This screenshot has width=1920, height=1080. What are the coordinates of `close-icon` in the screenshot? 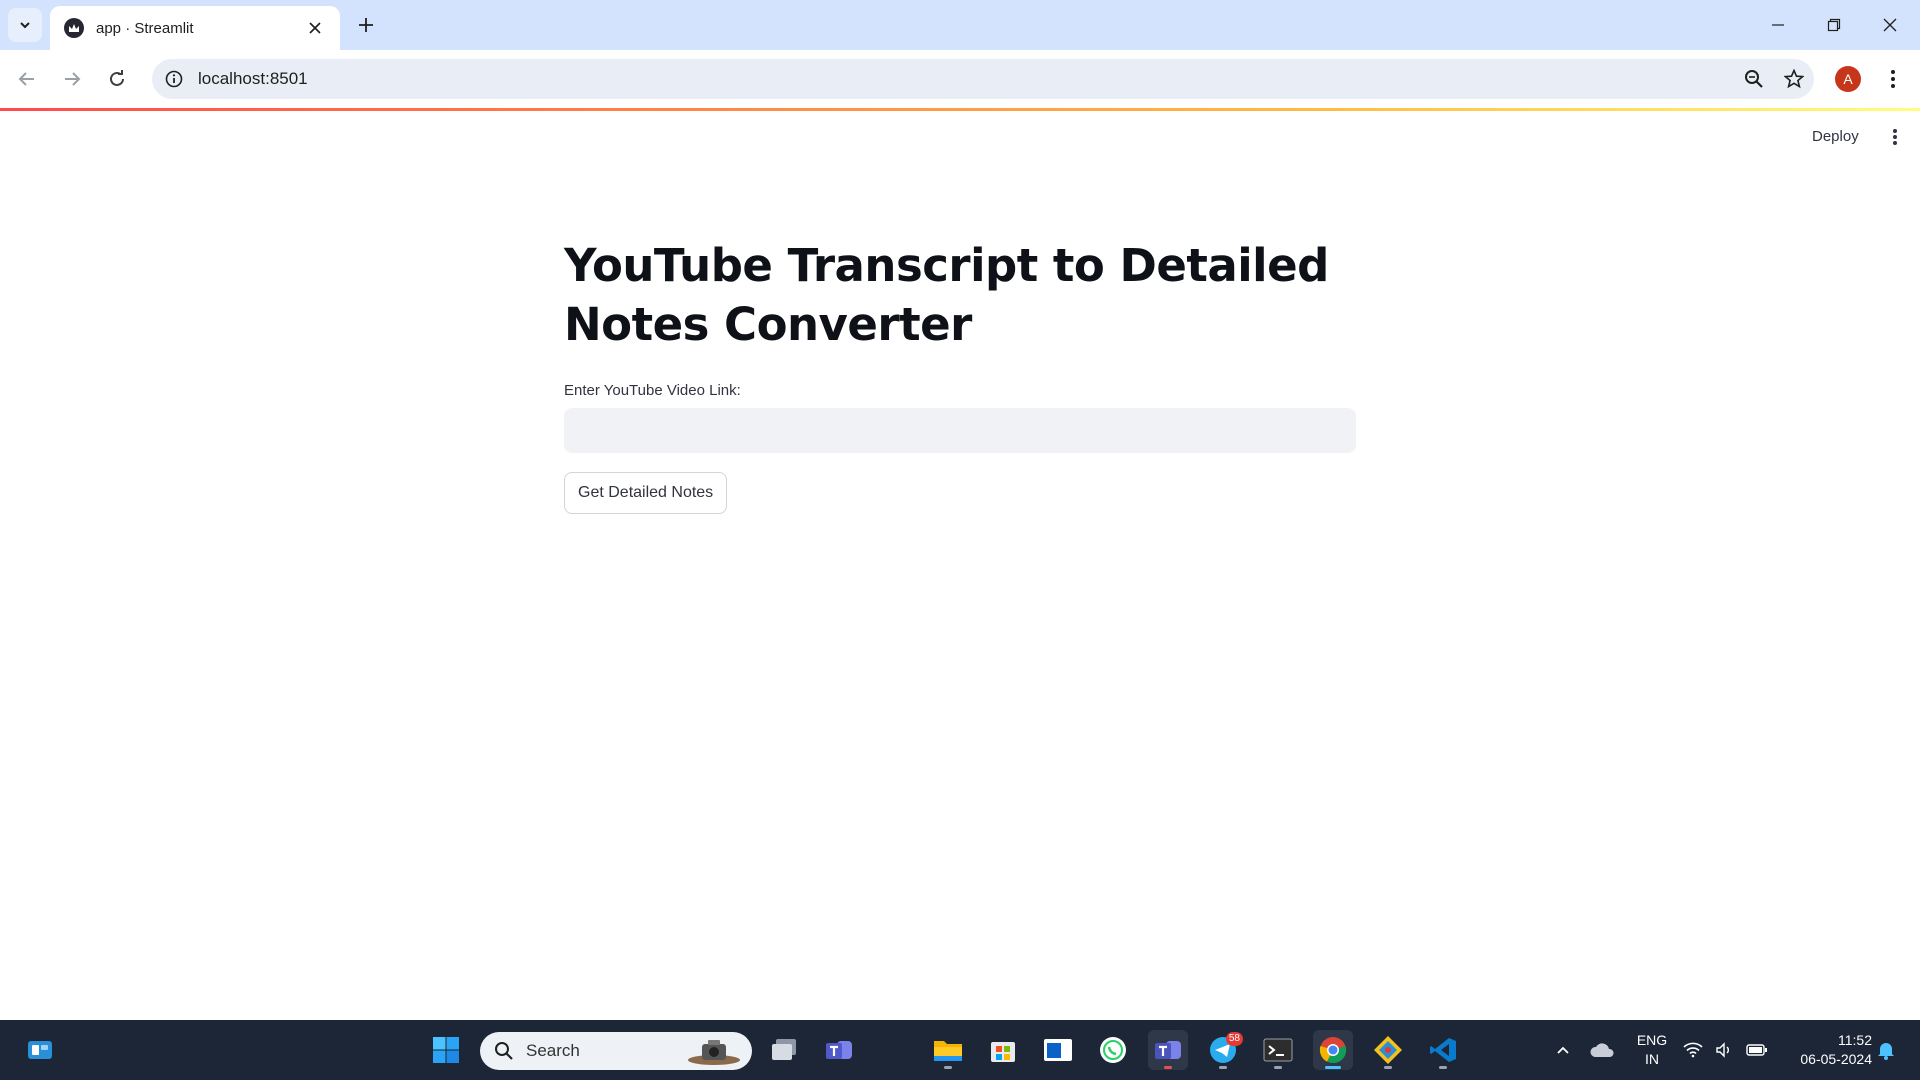 It's located at (1890, 25).